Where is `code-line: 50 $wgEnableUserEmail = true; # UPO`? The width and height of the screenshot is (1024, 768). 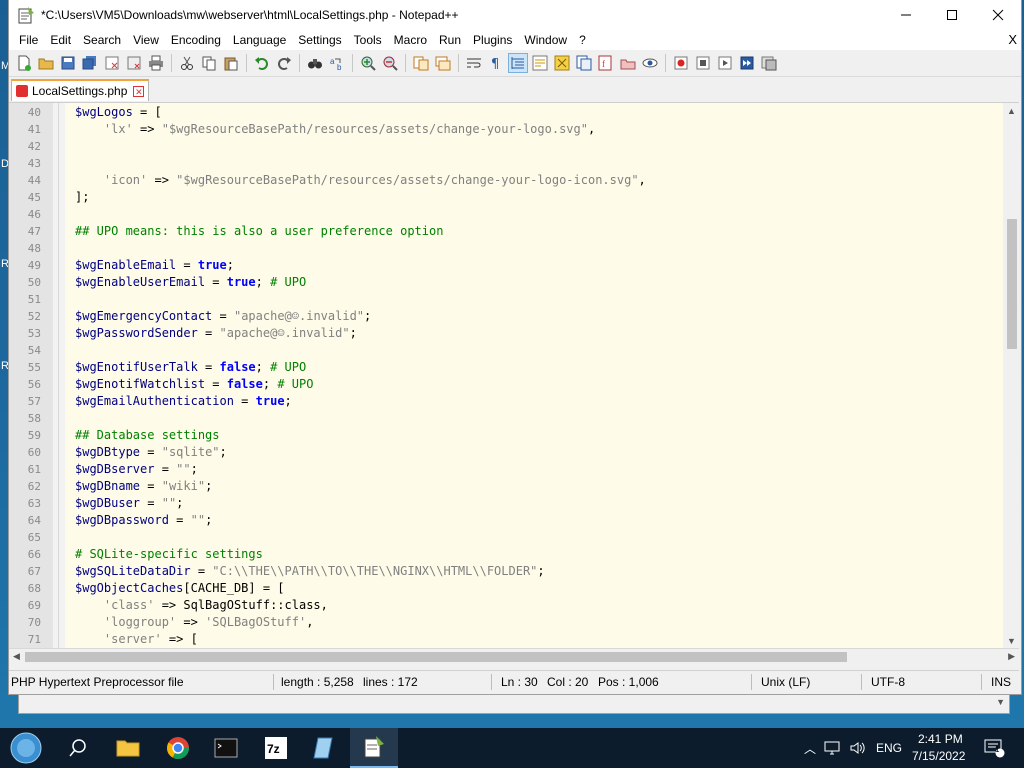 code-line: 50 $wgEnableUserEmail = true; # UPO is located at coordinates (509, 282).